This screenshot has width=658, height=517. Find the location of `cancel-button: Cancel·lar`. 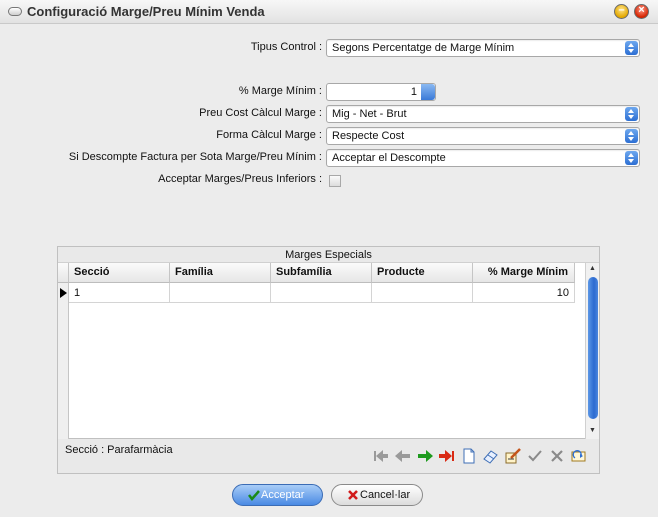

cancel-button: Cancel·lar is located at coordinates (377, 495).